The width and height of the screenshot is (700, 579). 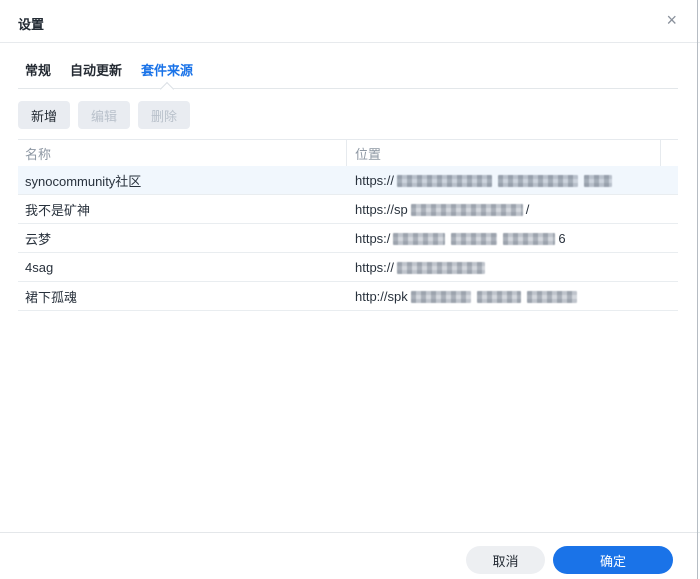 I want to click on dialog-right-border, so click(x=697, y=289).